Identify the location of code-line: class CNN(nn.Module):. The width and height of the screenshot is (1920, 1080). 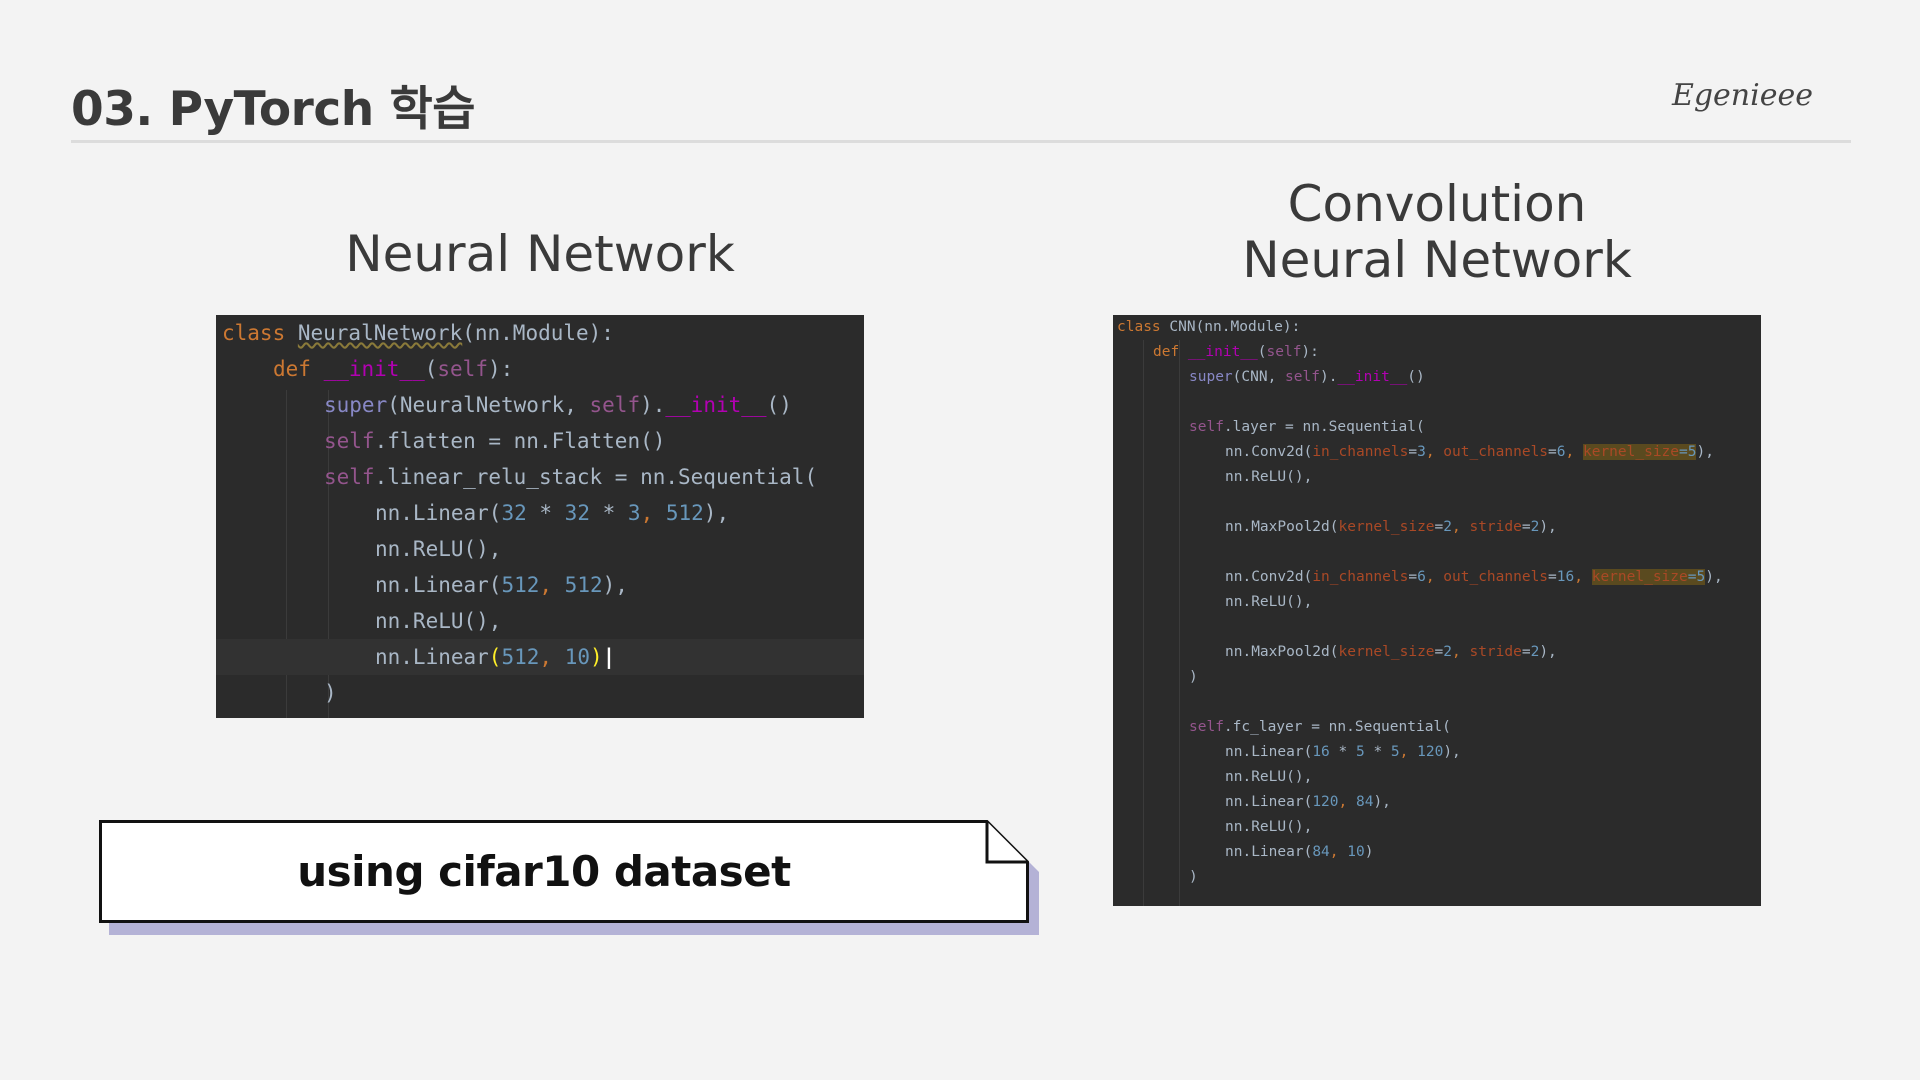
(1437, 327).